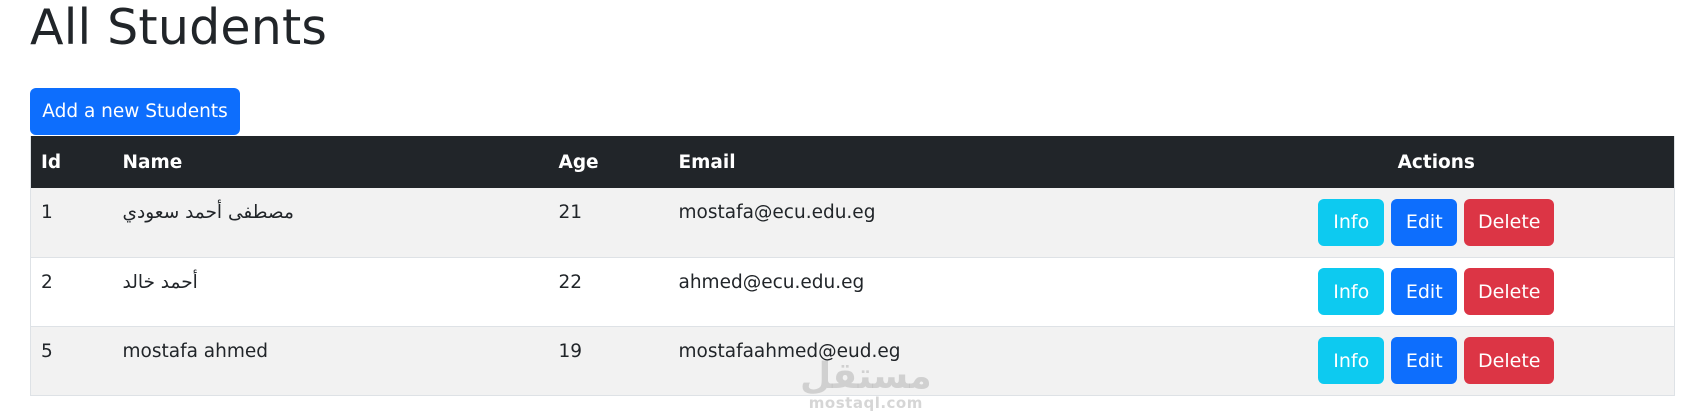 The height and width of the screenshot is (412, 1695). Describe the element at coordinates (570, 351) in the screenshot. I see `cell-age: 19` at that location.